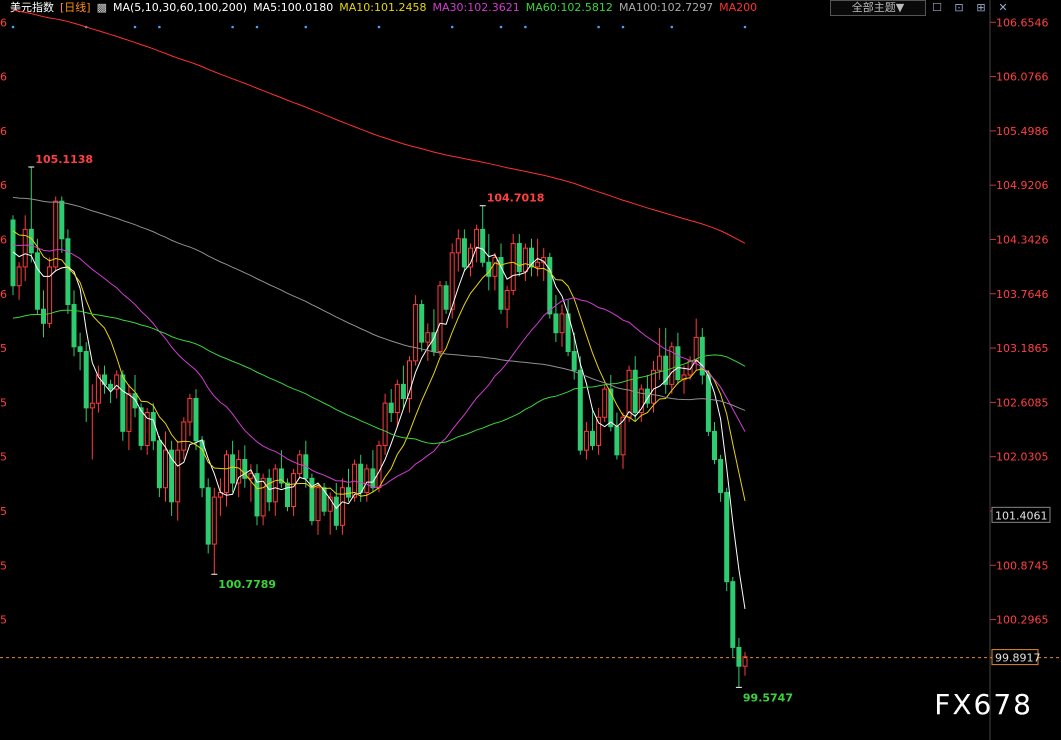 The image size is (1061, 740). Describe the element at coordinates (1022, 77) in the screenshot. I see `y-tick-label: 106.0766` at that location.